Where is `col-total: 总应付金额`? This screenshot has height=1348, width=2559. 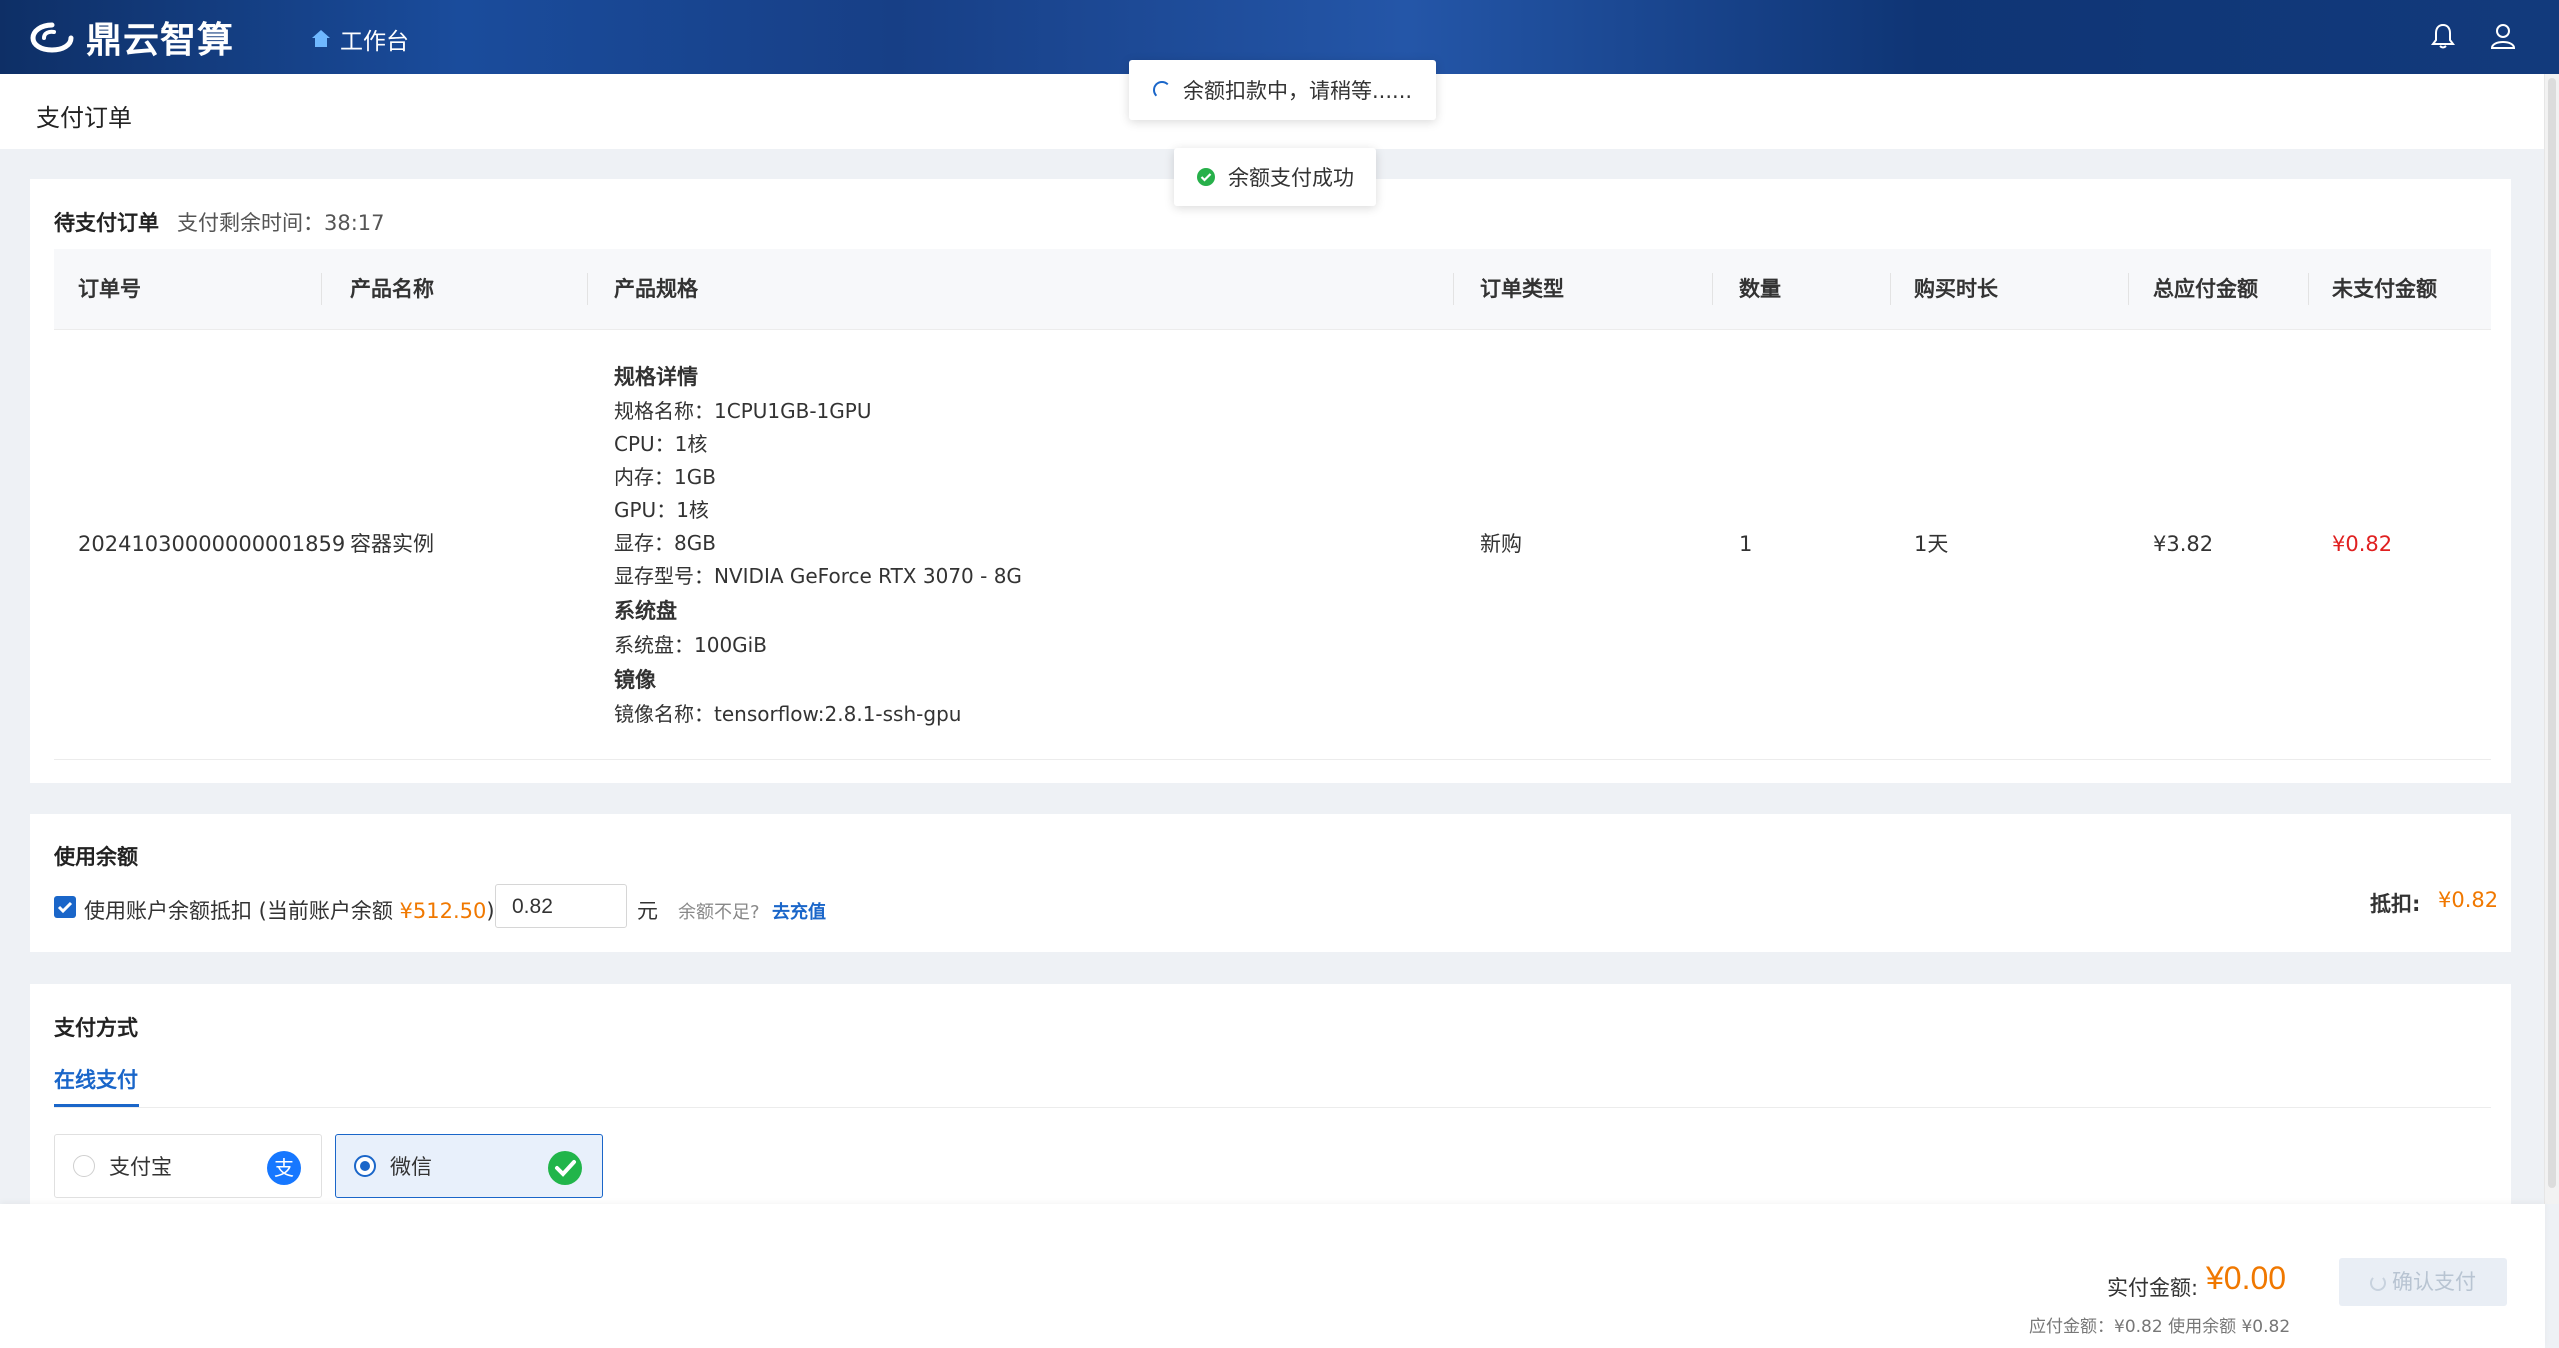 col-total: 总应付金额 is located at coordinates (2205, 289).